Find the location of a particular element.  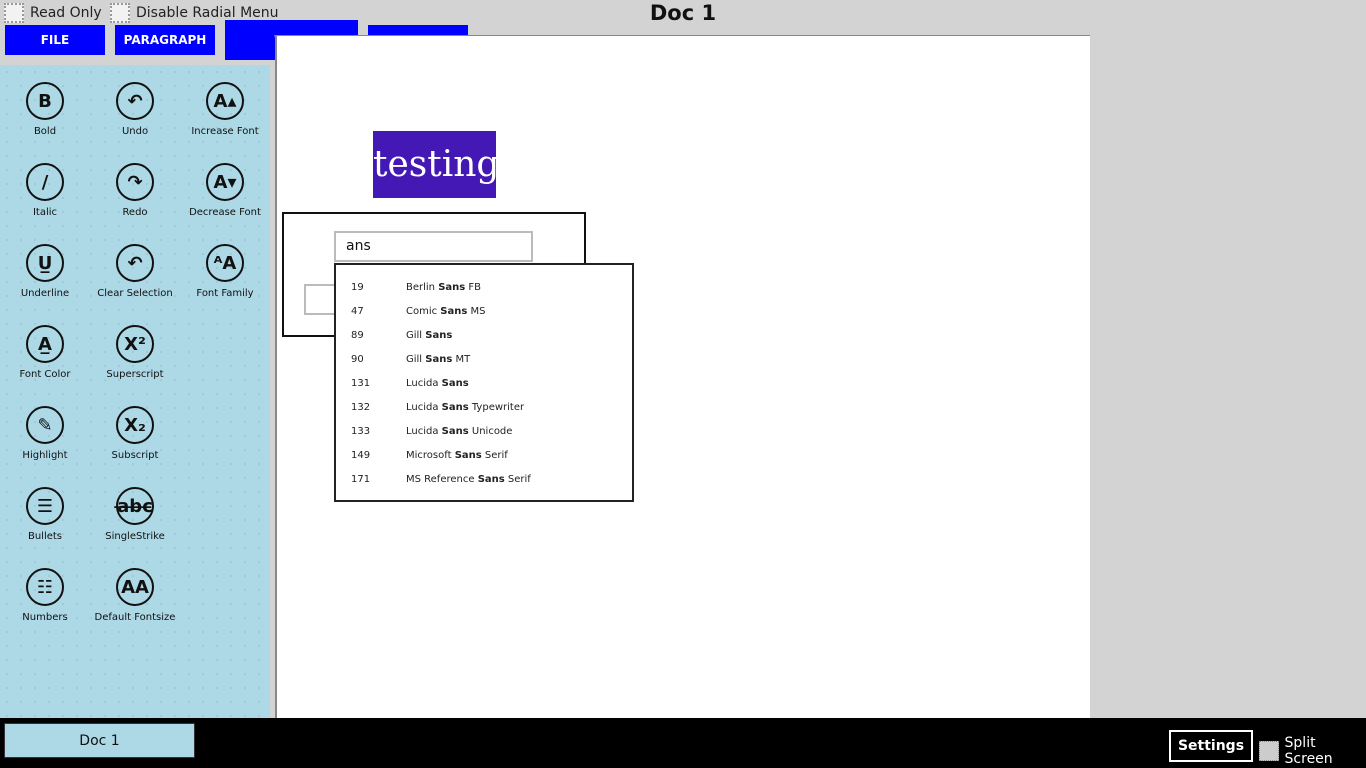

tool-label: Redo is located at coordinates (135, 212).